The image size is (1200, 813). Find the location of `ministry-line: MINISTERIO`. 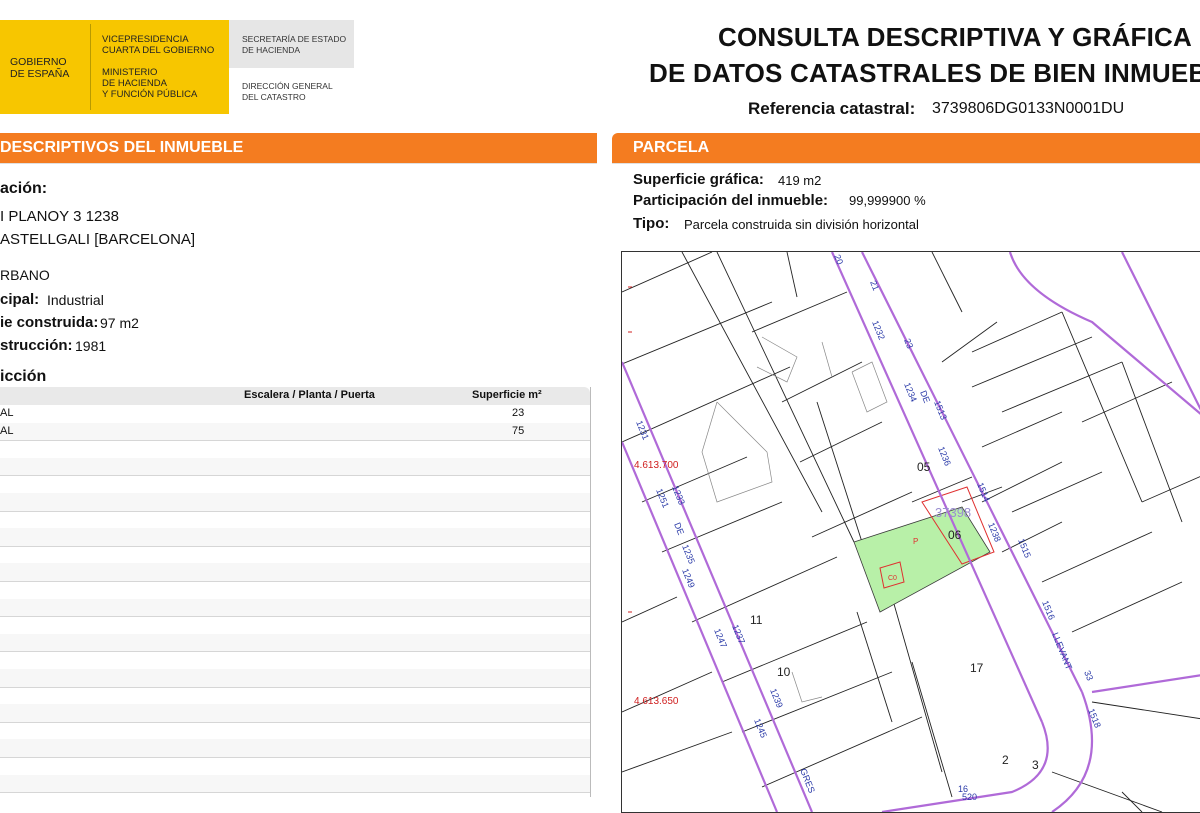

ministry-line: MINISTERIO is located at coordinates (130, 72).